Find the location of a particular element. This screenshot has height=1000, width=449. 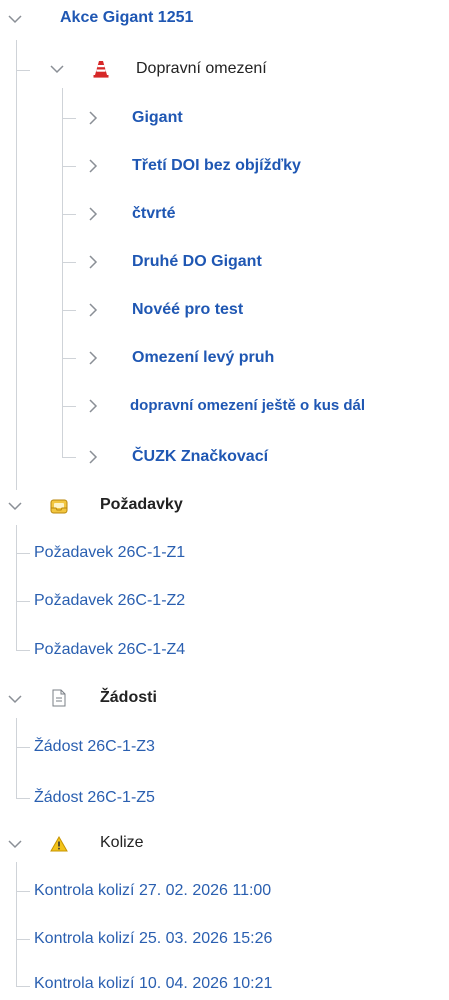

traffic-item-label: Omezení levý pruh is located at coordinates (203, 358).